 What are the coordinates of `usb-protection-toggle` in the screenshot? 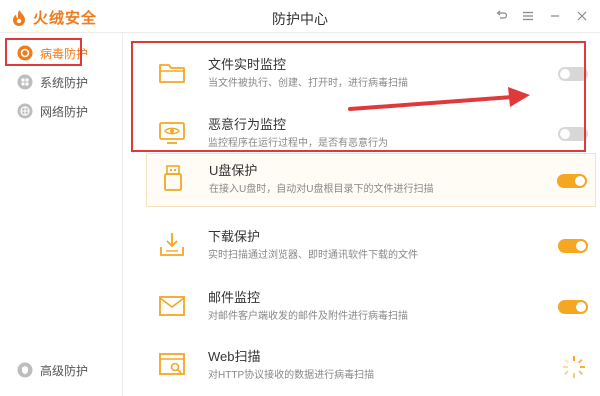 It's located at (572, 181).